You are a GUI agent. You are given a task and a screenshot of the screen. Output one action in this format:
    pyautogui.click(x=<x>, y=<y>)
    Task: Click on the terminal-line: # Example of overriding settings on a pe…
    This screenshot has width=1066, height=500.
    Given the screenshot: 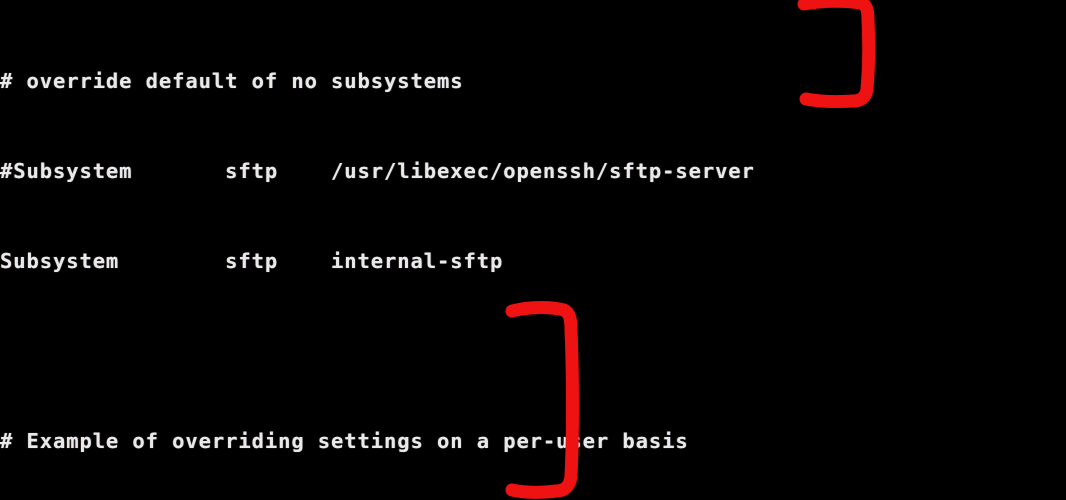 What is the action you would take?
    pyautogui.click(x=344, y=441)
    